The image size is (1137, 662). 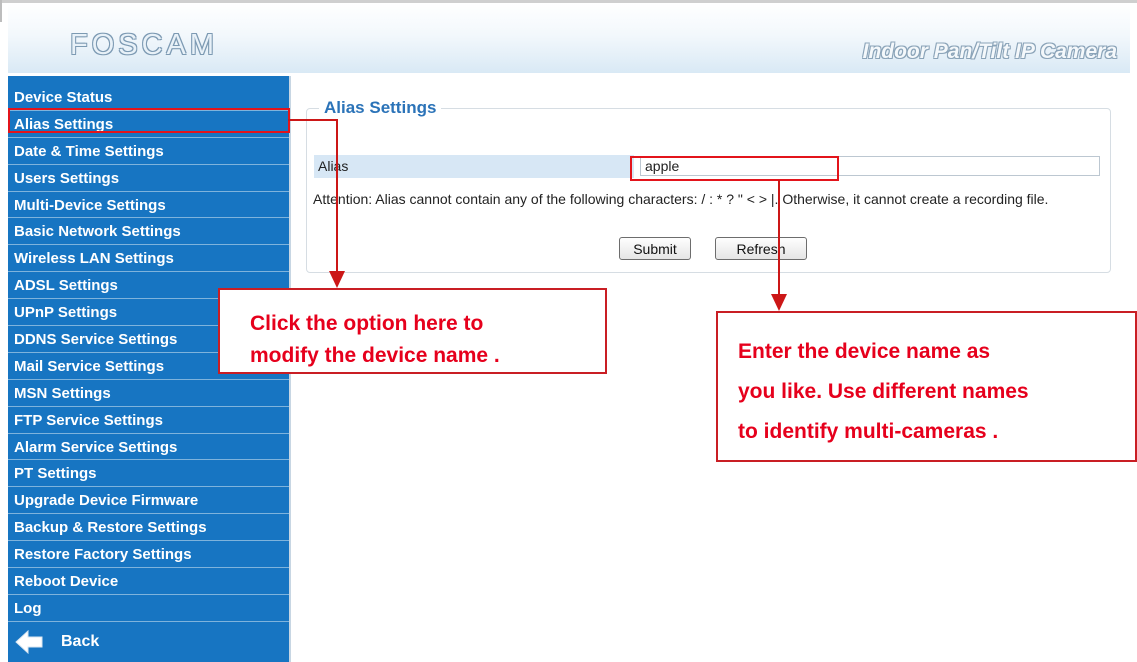 What do you see at coordinates (148, 581) in the screenshot?
I see `sidebar-item-reboot-device: Reboot Device` at bounding box center [148, 581].